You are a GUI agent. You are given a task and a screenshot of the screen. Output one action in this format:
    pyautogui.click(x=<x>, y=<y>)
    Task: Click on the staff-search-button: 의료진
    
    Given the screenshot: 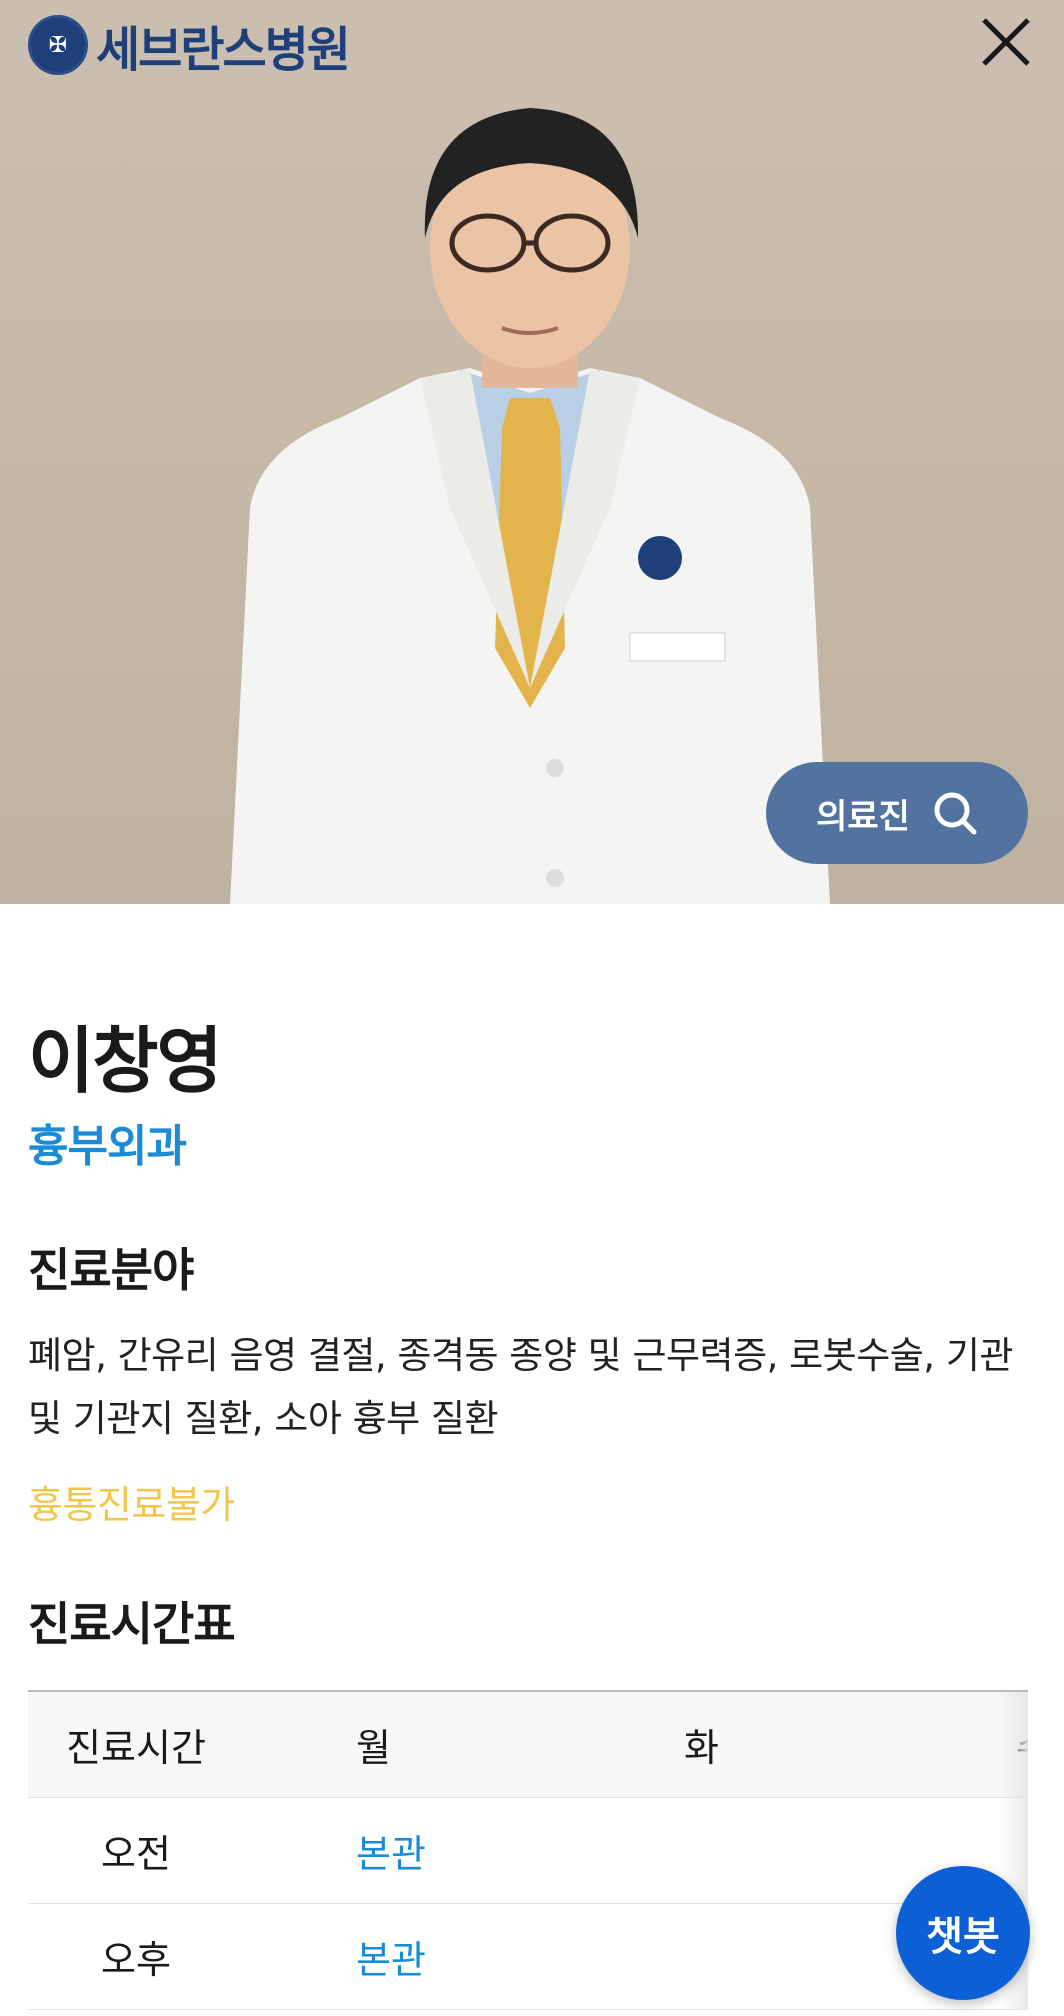 What is the action you would take?
    pyautogui.click(x=897, y=813)
    